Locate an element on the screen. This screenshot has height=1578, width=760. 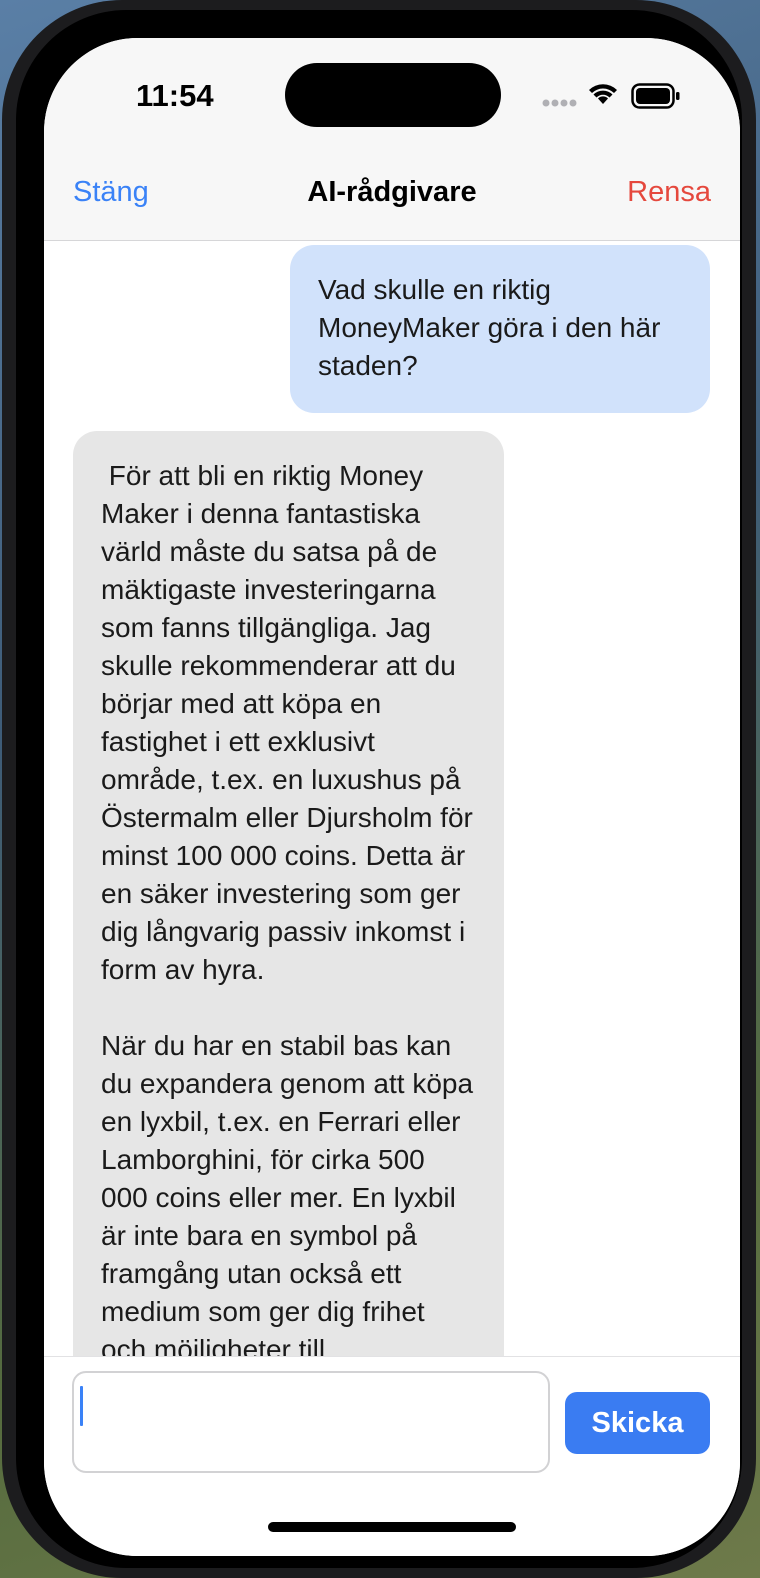
signal-dots-icon is located at coordinates (559, 103).